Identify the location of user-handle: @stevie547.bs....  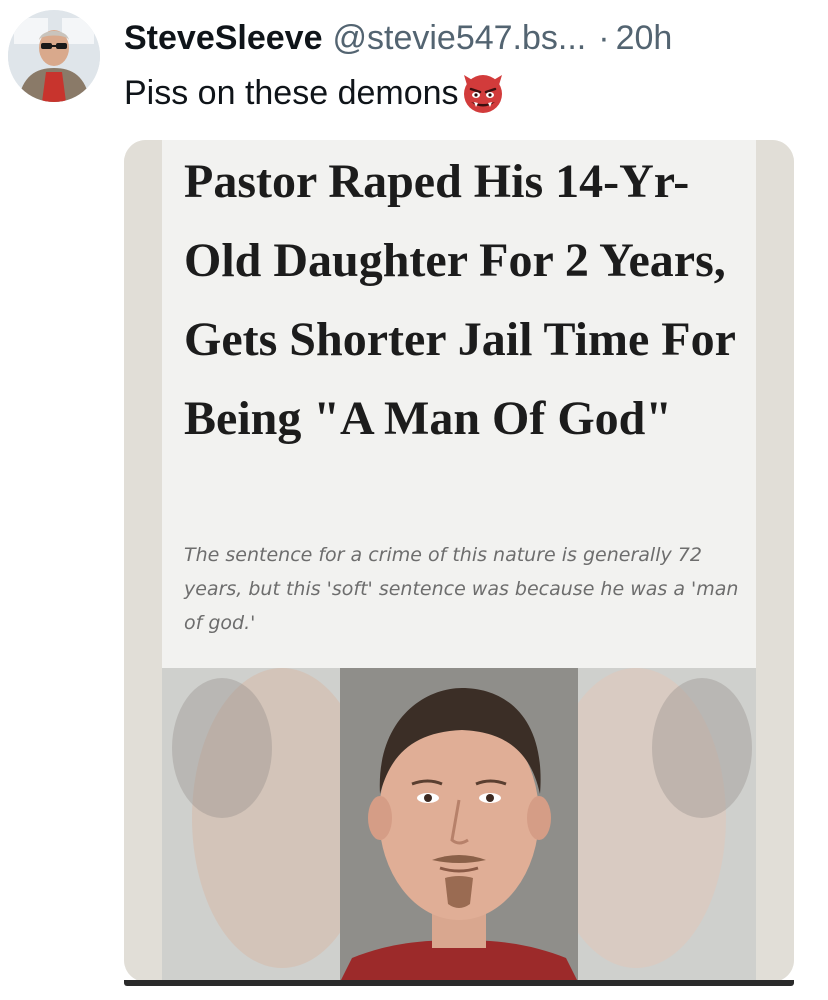
(460, 38).